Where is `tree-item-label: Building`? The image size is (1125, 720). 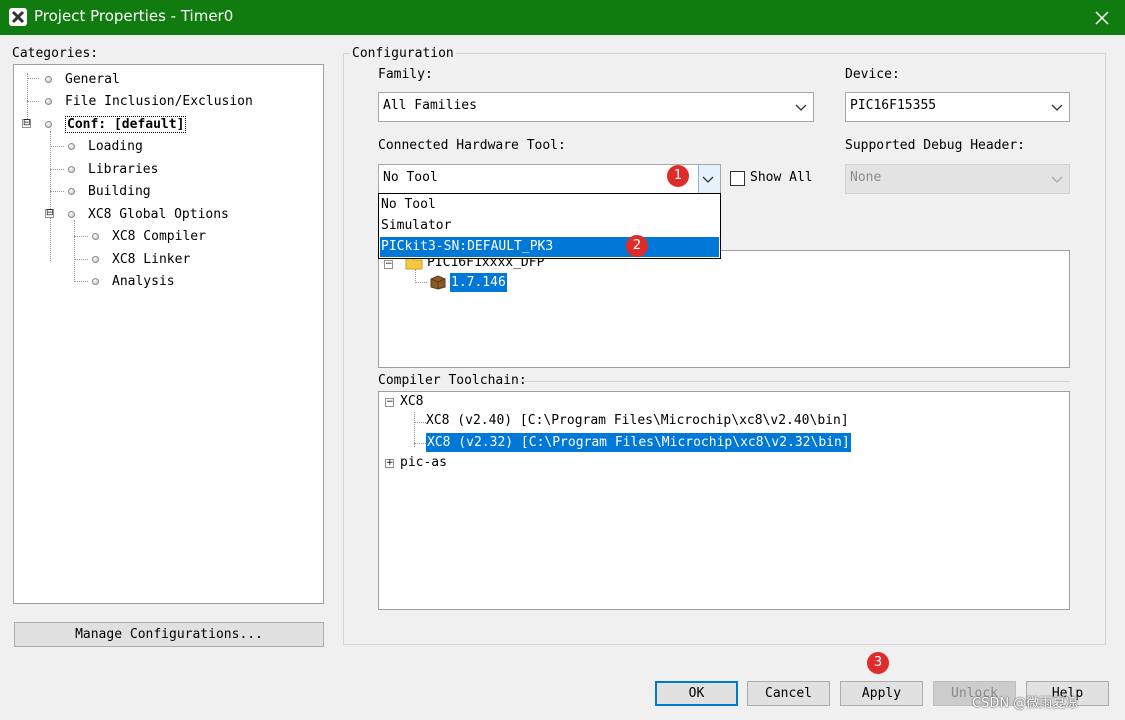 tree-item-label: Building is located at coordinates (119, 191).